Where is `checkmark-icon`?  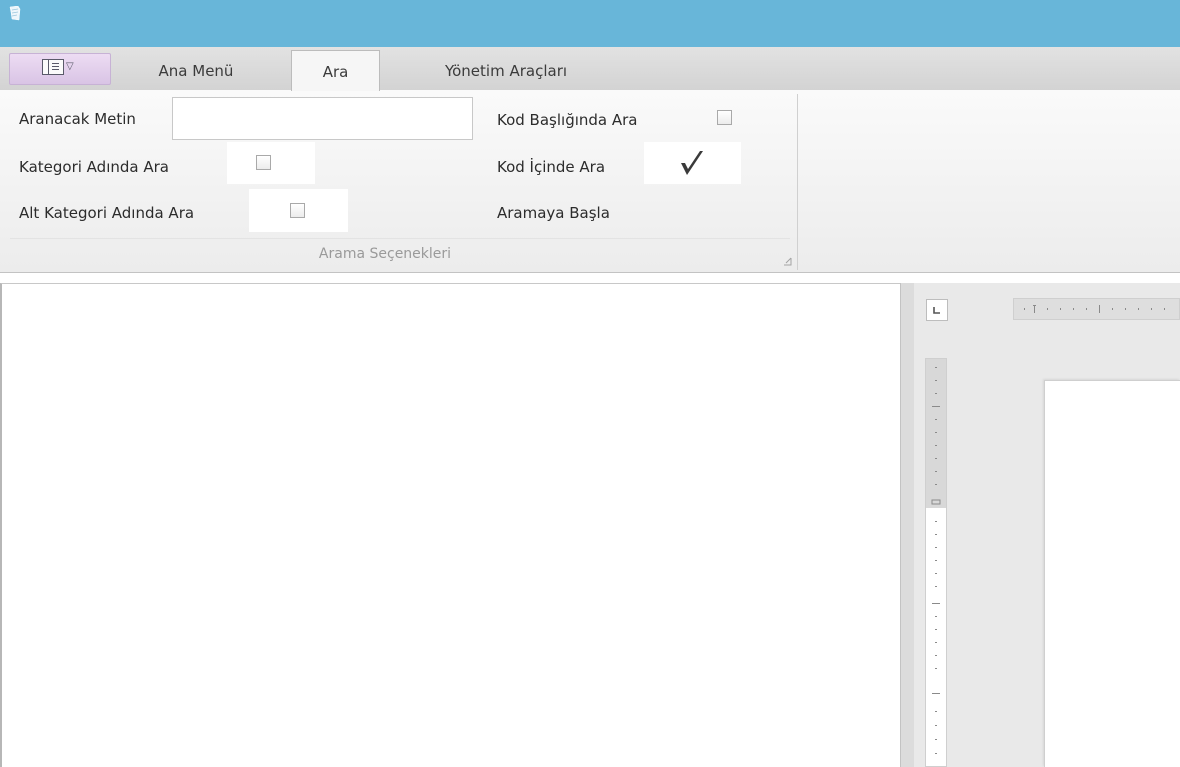
checkmark-icon is located at coordinates (692, 163).